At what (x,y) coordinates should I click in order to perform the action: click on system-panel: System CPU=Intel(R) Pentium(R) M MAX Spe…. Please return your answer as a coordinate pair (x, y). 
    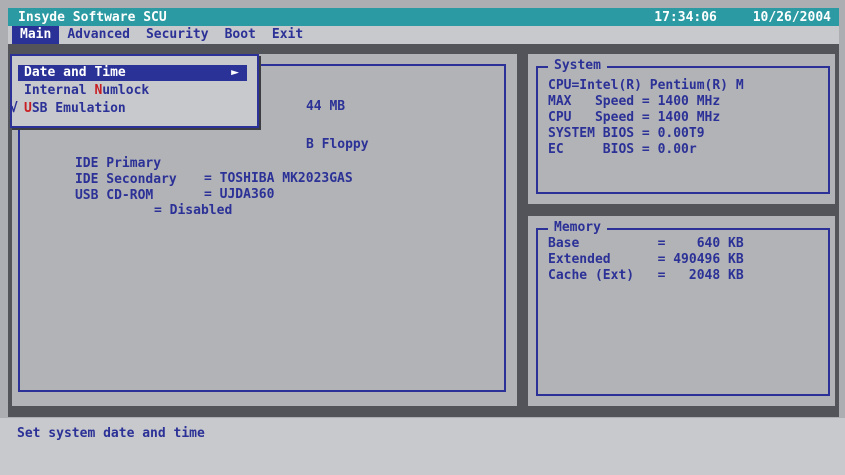
    Looking at the image, I should click on (681, 129).